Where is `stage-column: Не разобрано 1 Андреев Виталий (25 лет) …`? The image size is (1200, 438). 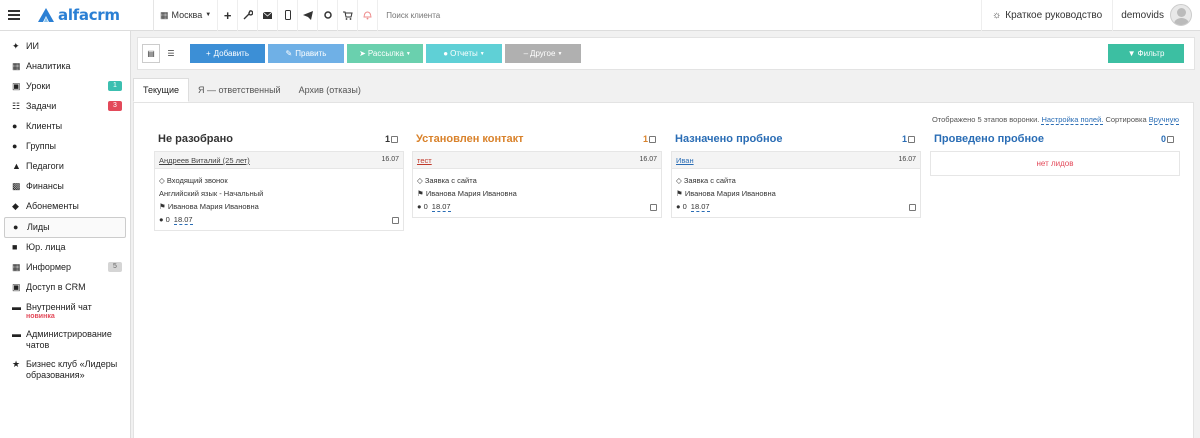
stage-column: Не разобрано 1 Андреев Виталий (25 лет) … is located at coordinates (279, 182).